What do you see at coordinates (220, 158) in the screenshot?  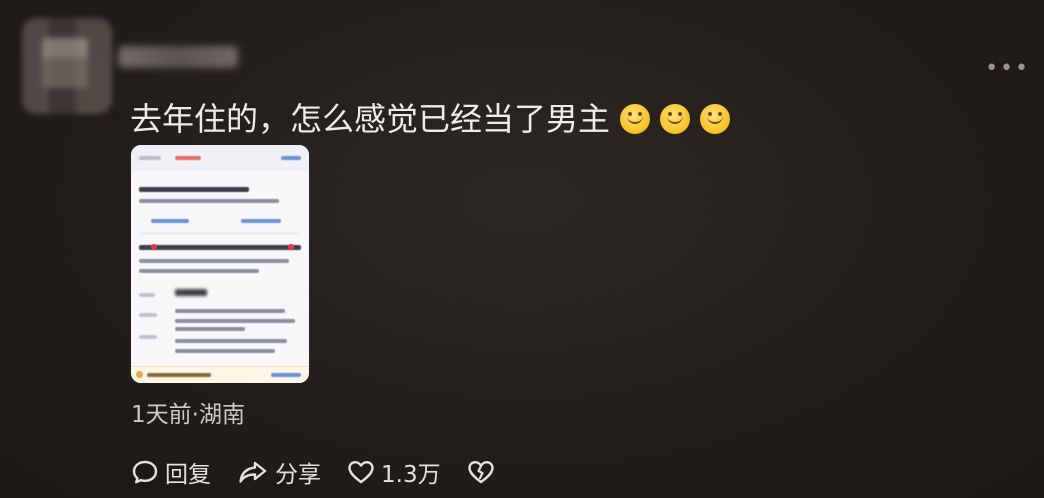 I see `image-topbar` at bounding box center [220, 158].